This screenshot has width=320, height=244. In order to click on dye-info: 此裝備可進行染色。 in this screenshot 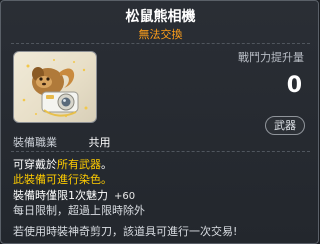, I will do `click(62, 179)`.